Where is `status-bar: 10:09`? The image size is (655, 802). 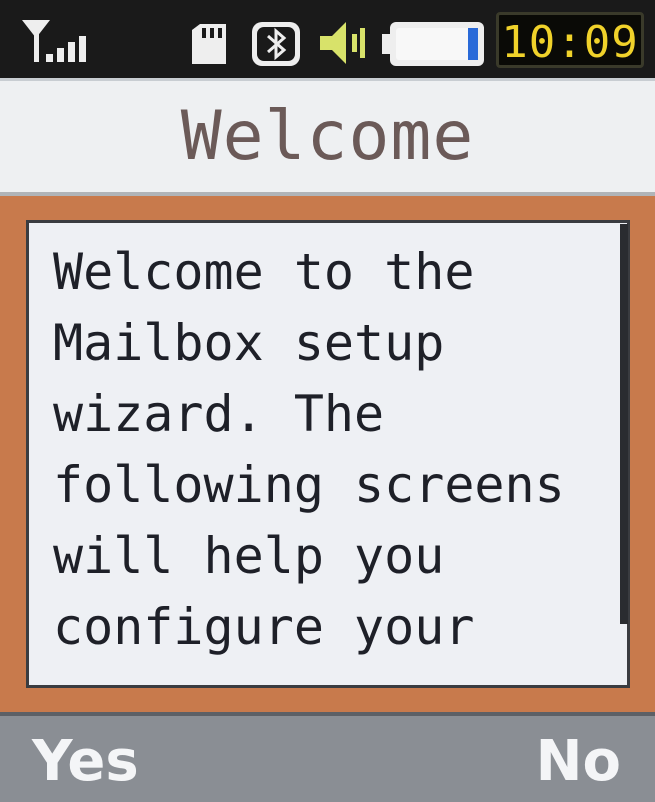
status-bar: 10:09 is located at coordinates (327, 39).